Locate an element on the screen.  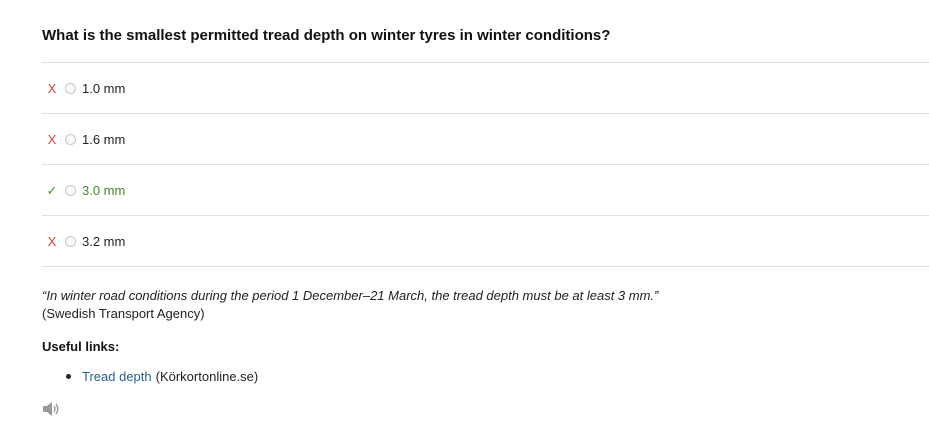
tread-depth-link: Tread depth is located at coordinates (117, 376).